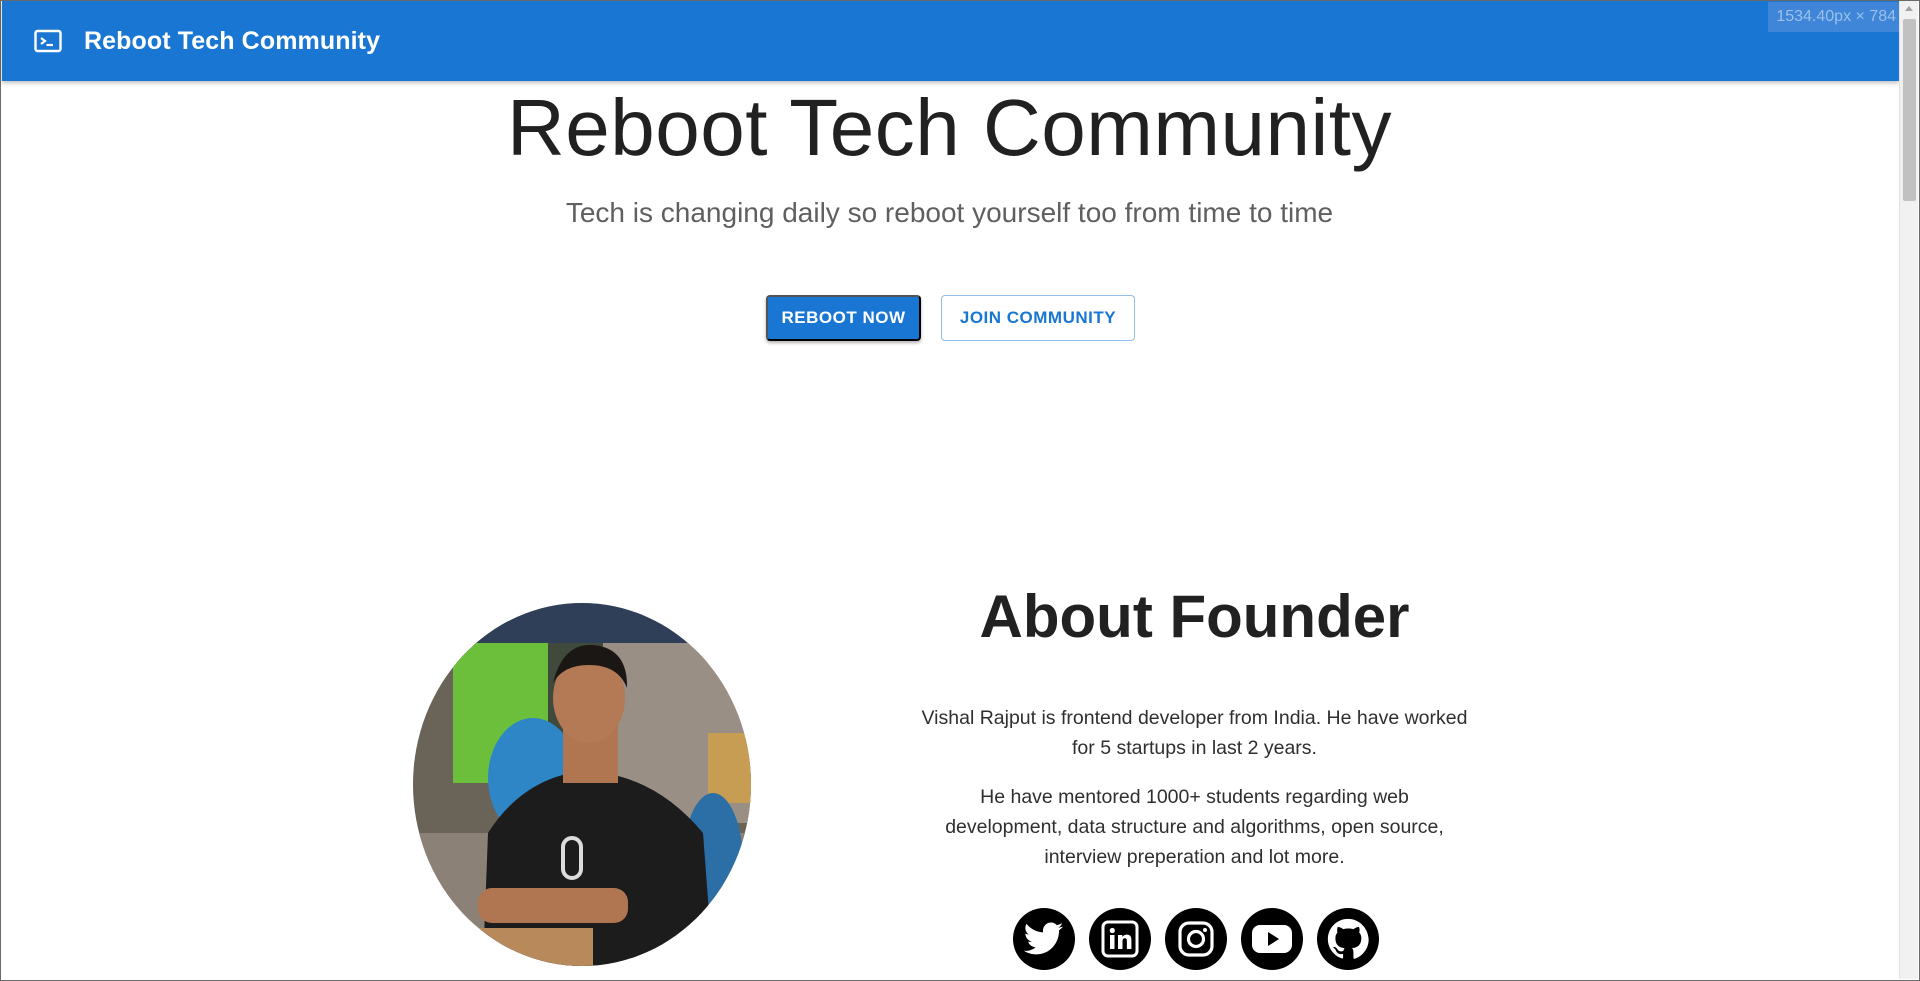  Describe the element at coordinates (1194, 616) in the screenshot. I see `about-title: About Founder` at that location.